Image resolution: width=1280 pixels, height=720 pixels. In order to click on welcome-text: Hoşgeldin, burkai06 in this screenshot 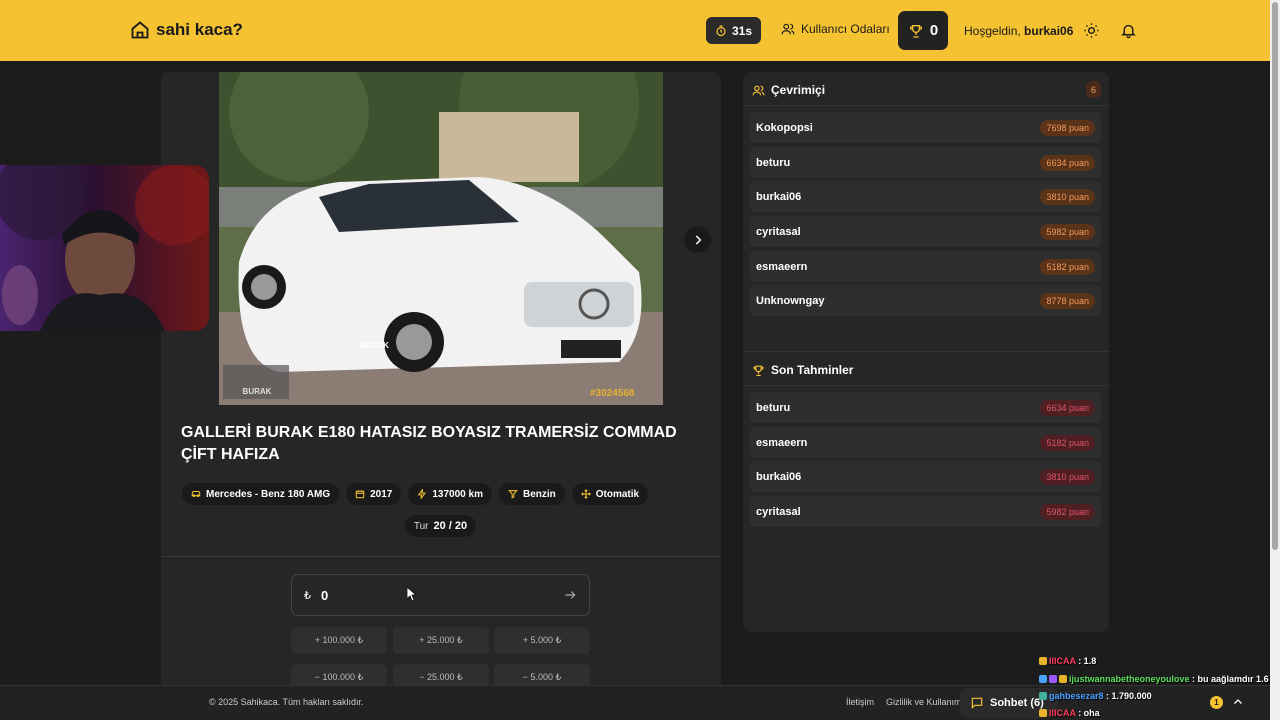, I will do `click(1018, 31)`.